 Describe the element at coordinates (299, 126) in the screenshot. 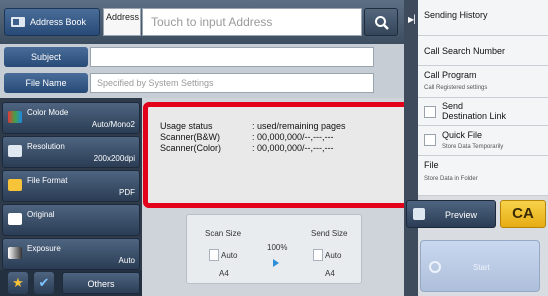

I see `usage-status-value: : used/remaining pages` at that location.